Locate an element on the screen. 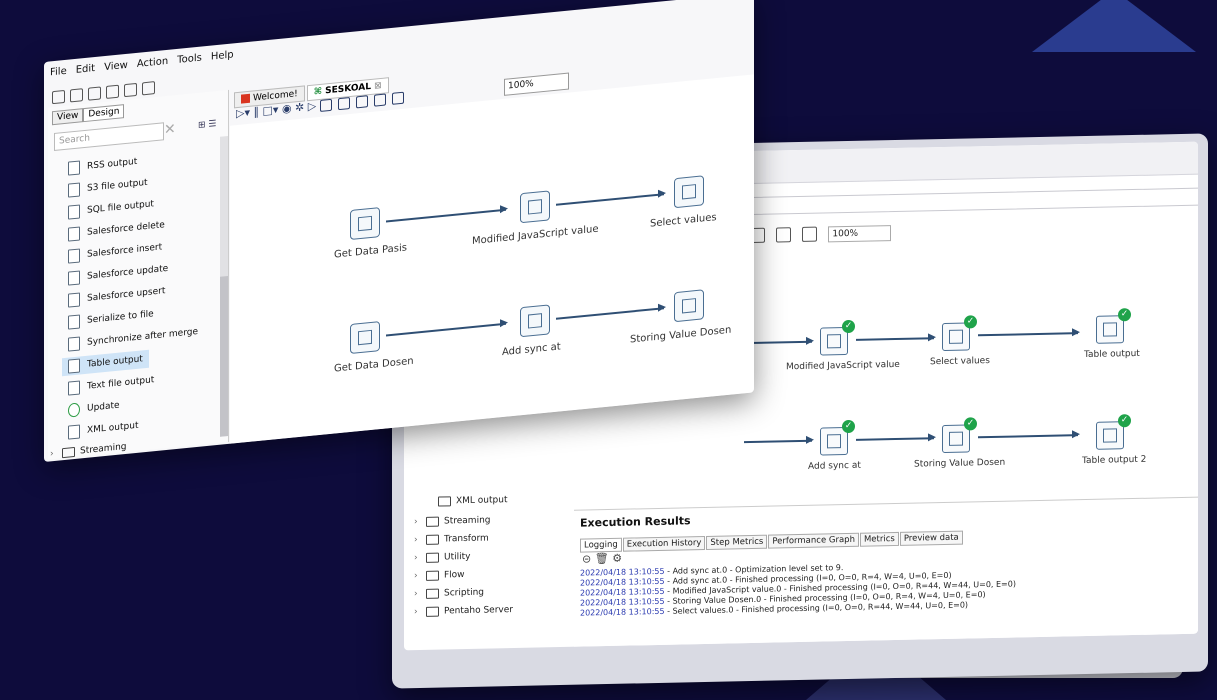  menu-action: Action is located at coordinates (152, 63).